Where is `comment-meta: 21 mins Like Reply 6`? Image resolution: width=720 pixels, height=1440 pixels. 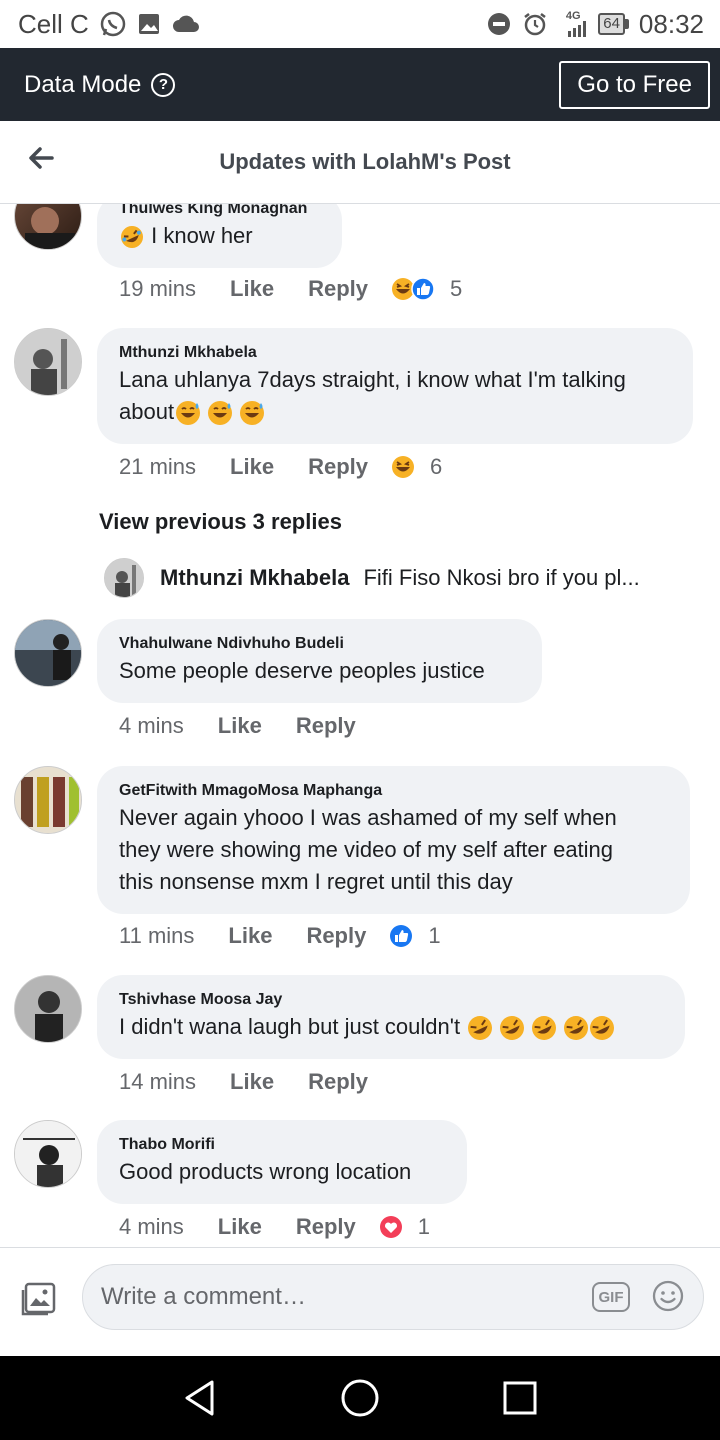
comment-meta: 21 mins Like Reply 6 is located at coordinates (280, 467).